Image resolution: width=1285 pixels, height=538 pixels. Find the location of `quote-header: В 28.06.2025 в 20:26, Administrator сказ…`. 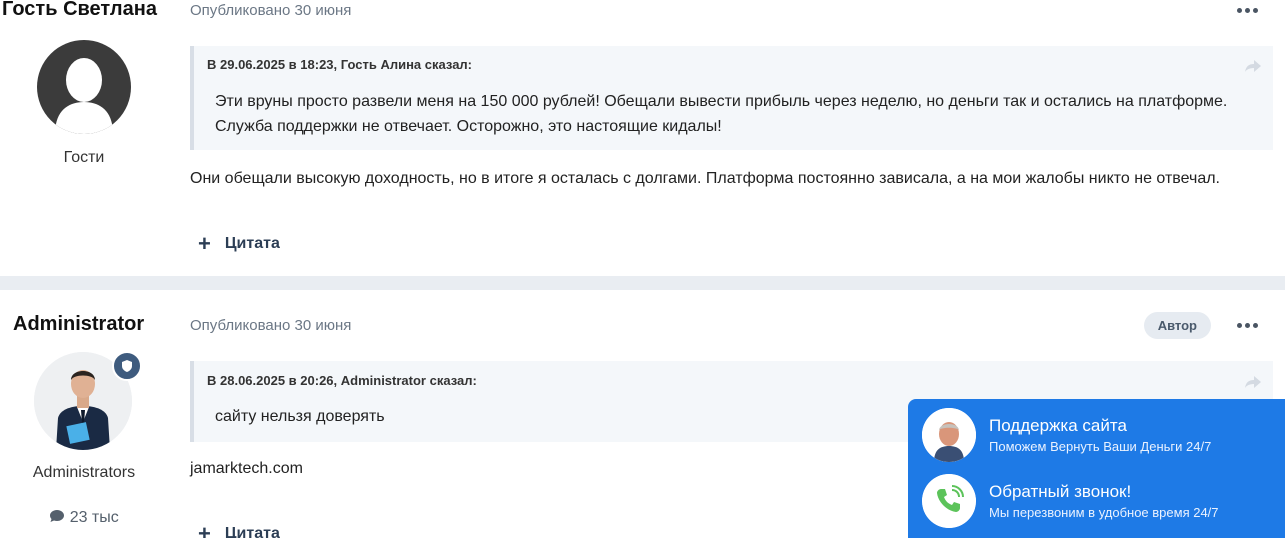

quote-header: В 28.06.2025 в 20:26, Administrator сказ… is located at coordinates (342, 380).